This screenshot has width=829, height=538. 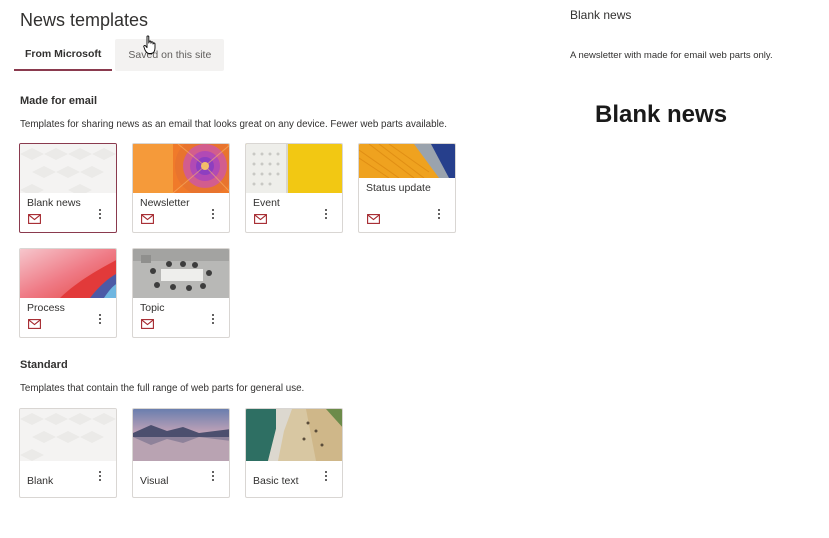 I want to click on hand-cursor-icon, so click(x=149, y=44).